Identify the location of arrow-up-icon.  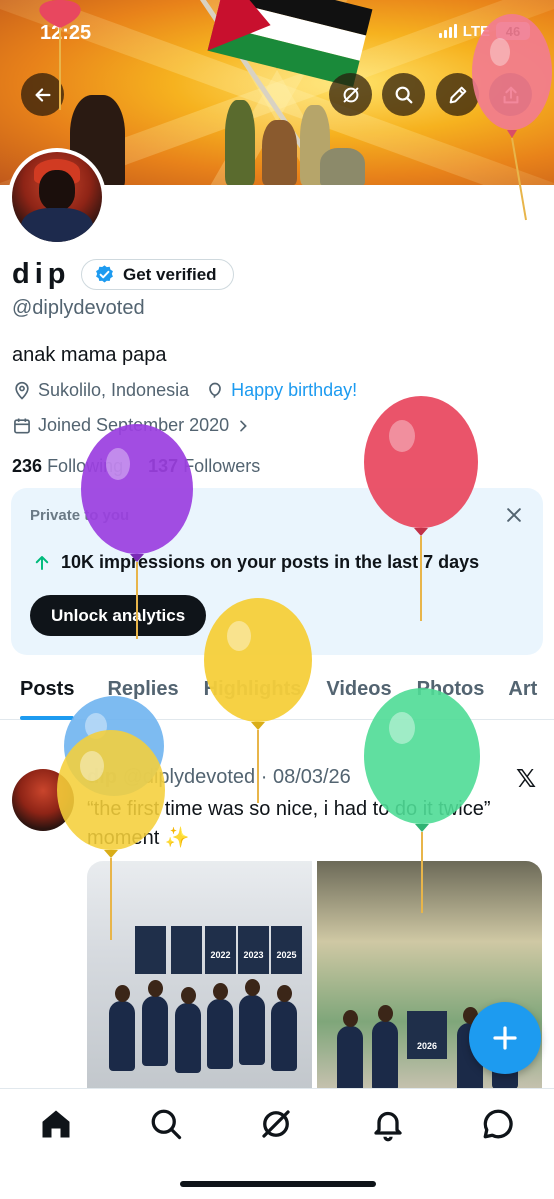
(42, 562).